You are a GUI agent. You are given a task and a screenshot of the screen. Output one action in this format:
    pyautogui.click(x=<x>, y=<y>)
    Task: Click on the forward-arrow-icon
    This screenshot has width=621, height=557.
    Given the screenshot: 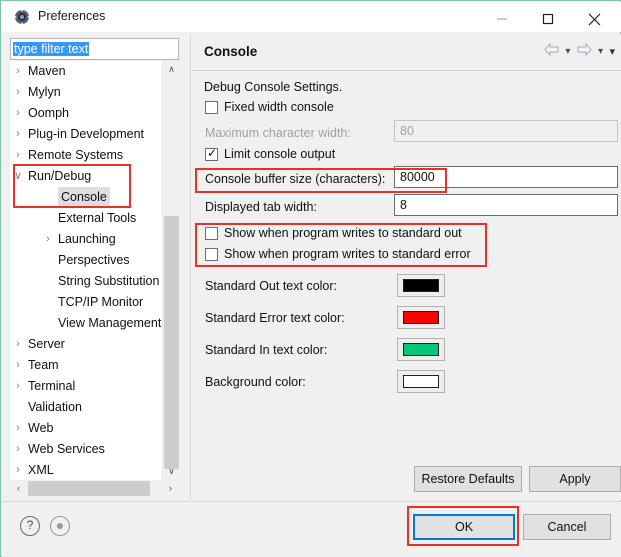 What is the action you would take?
    pyautogui.click(x=584, y=50)
    